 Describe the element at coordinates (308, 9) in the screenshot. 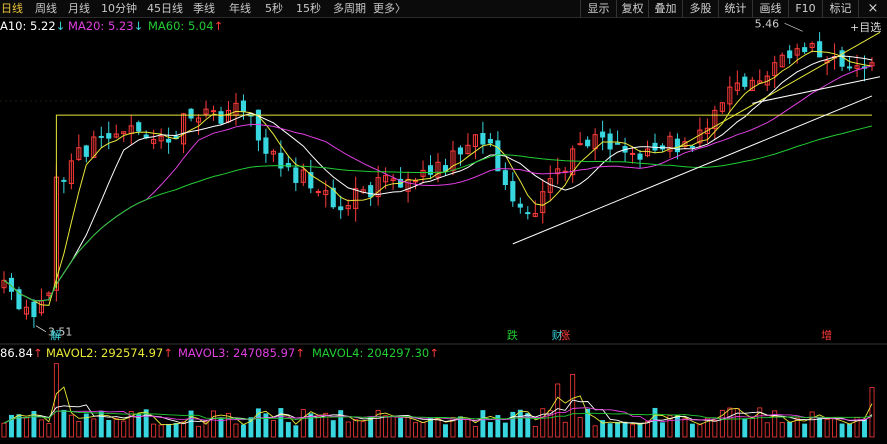

I see `period-15sec: 15秒` at that location.